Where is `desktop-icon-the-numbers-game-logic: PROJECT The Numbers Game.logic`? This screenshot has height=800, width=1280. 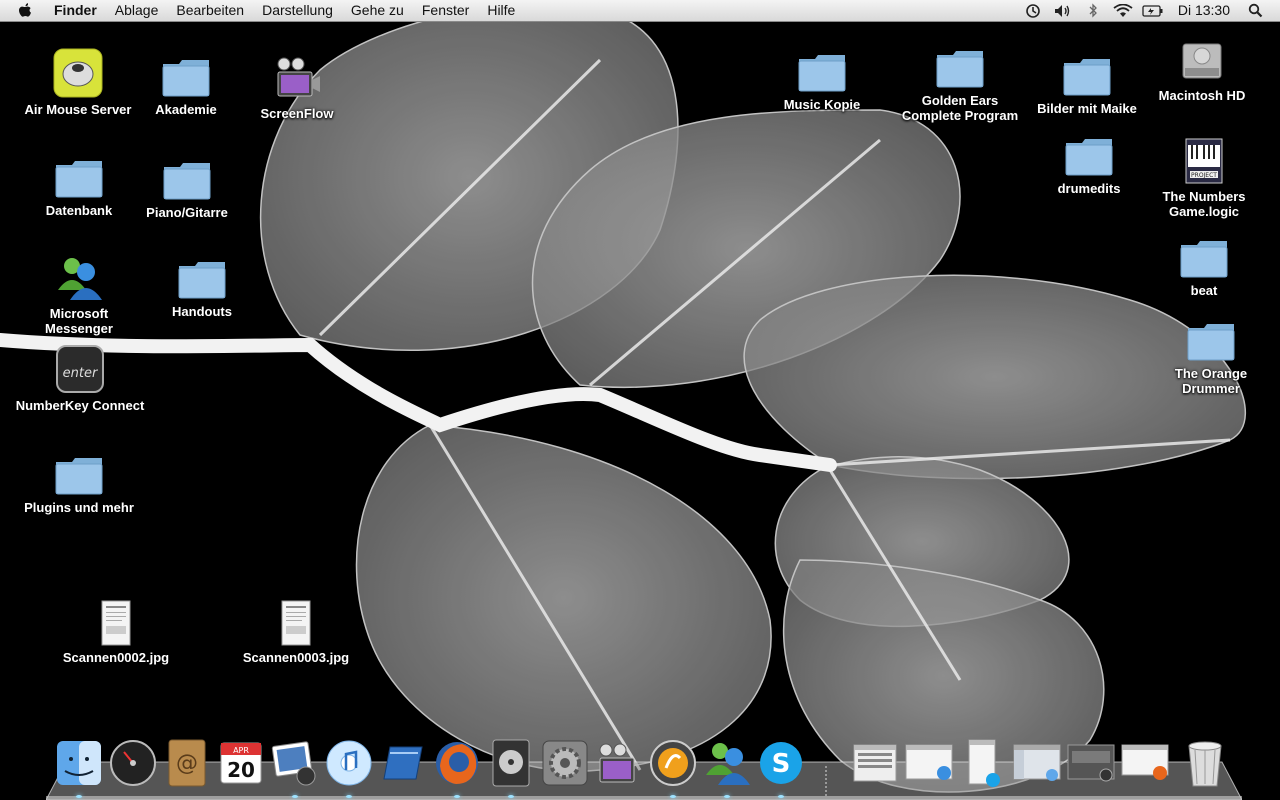
desktop-icon-the-numbers-game-logic: PROJECT The Numbers Game.logic is located at coordinates (1204, 175).